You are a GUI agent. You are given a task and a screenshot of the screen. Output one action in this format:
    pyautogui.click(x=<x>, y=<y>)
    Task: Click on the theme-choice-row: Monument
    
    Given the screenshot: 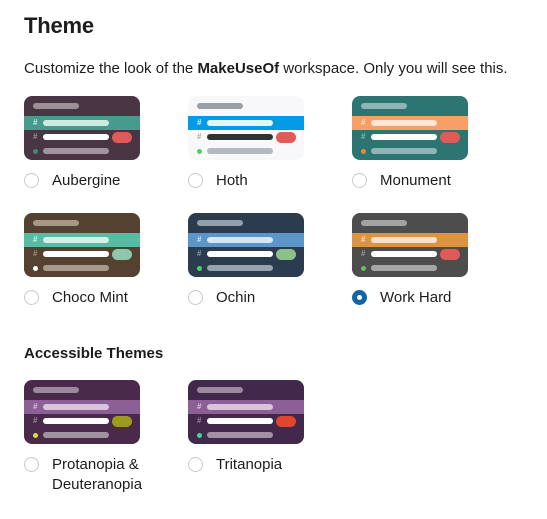 What is the action you would take?
    pyautogui.click(x=434, y=175)
    